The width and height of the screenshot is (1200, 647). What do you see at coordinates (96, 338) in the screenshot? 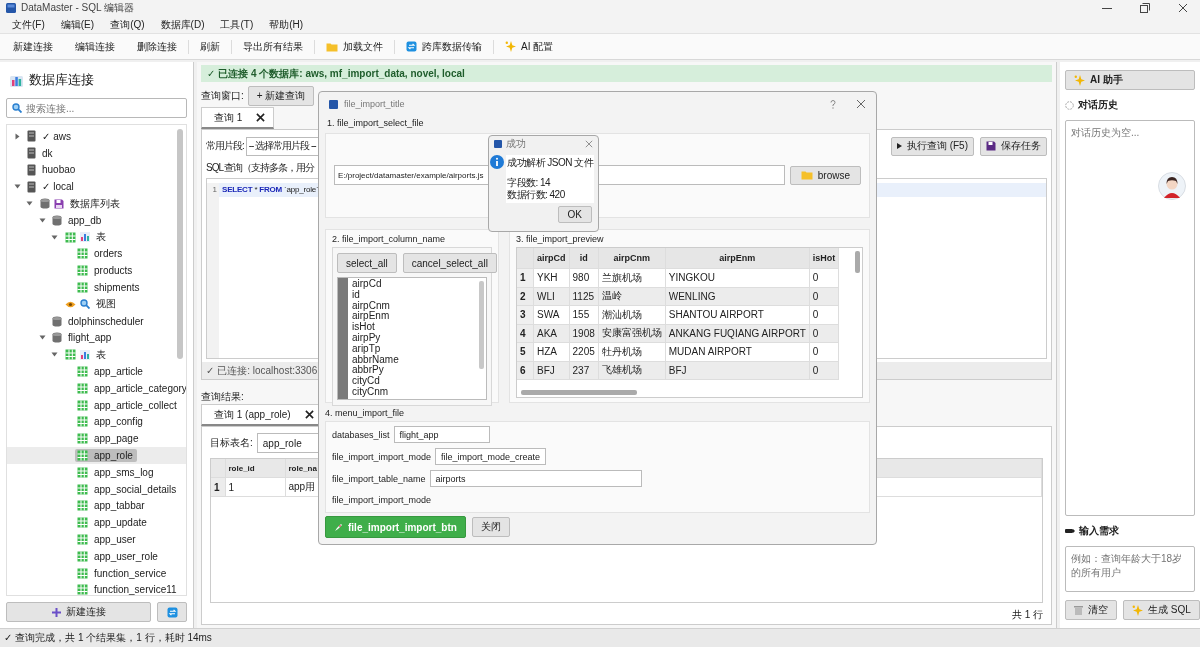
I see `tree-item: flight_app` at bounding box center [96, 338].